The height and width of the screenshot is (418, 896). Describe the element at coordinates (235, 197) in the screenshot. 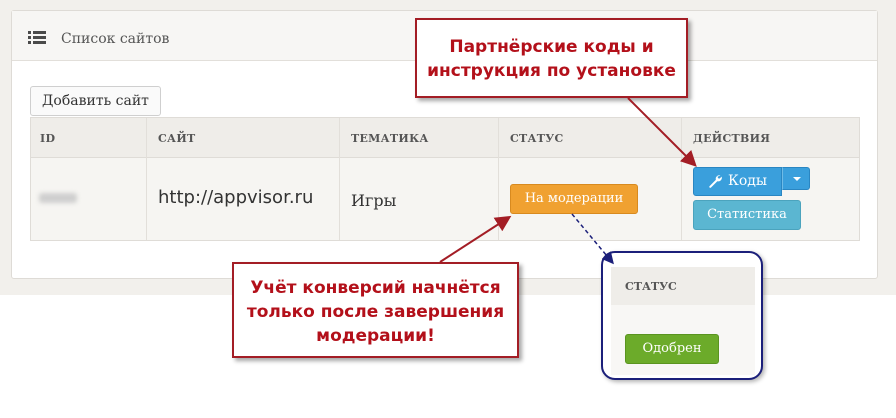

I see `site-url: http://appvisor.ru` at that location.